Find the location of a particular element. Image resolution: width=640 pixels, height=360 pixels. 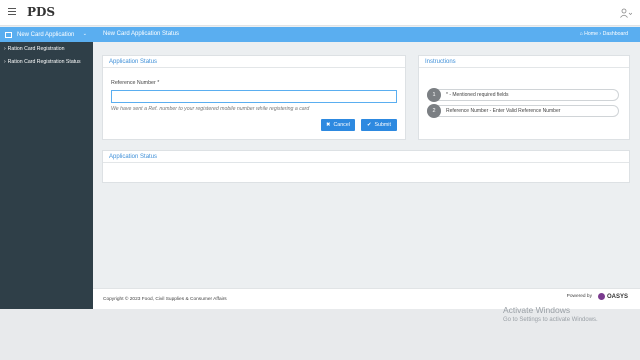

watermark-line-1: Activate Windows is located at coordinates (537, 310).